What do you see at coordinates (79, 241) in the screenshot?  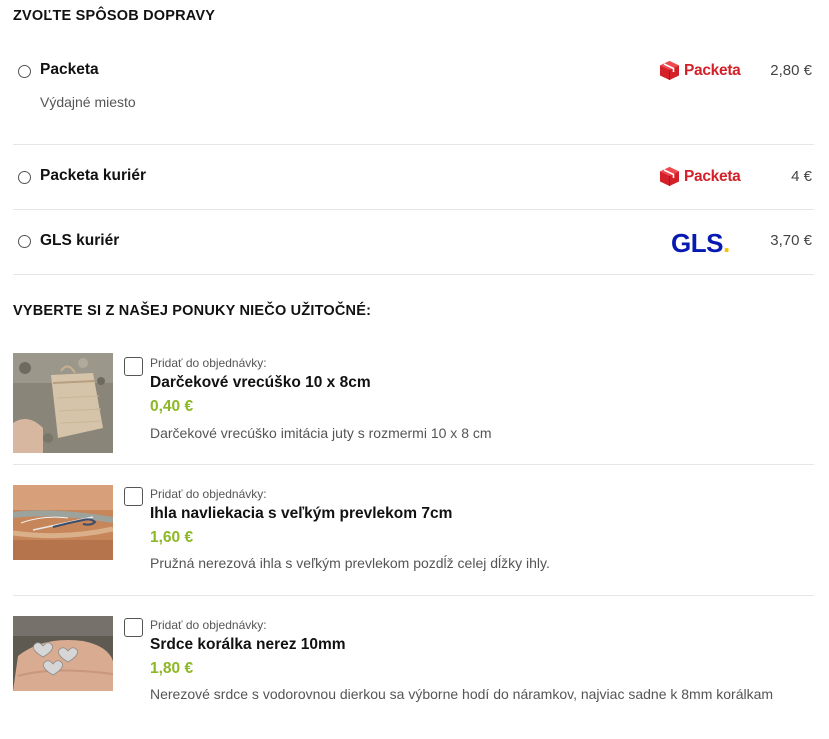 I see `shipping-option-name: GLS kuriér` at bounding box center [79, 241].